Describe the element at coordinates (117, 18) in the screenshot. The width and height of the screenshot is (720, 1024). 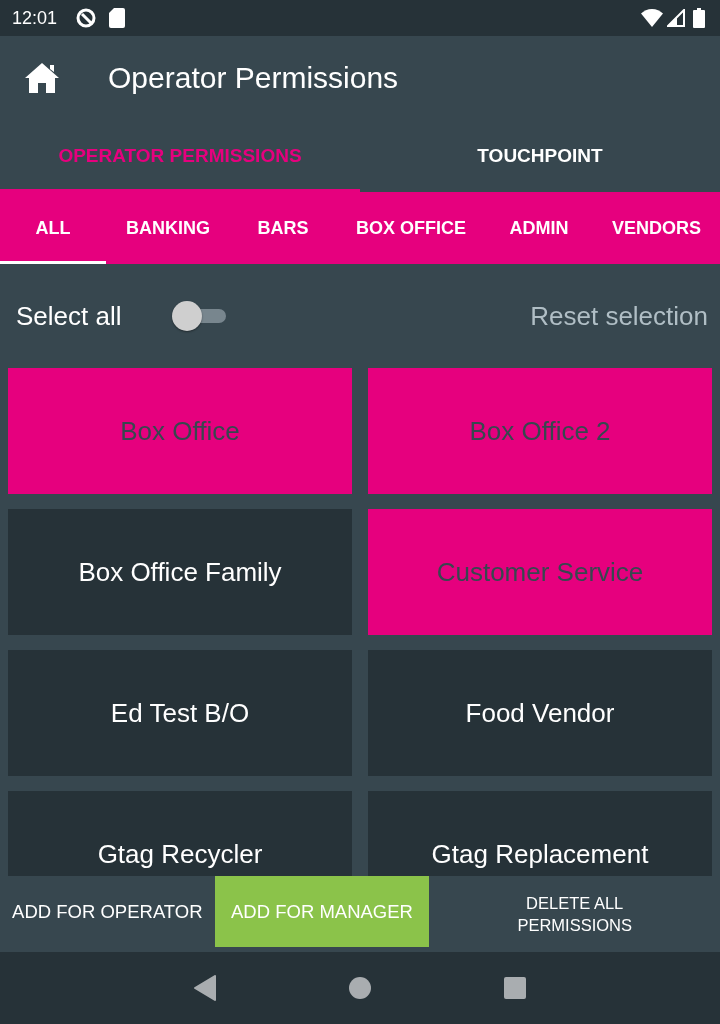
I see `sd-card-icon` at that location.